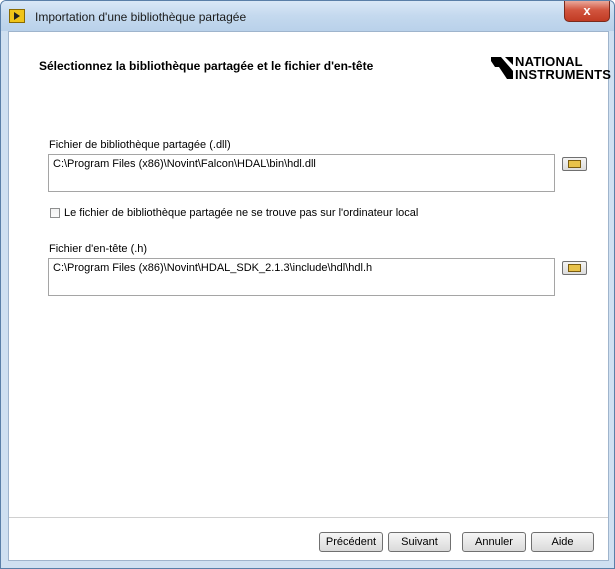  What do you see at coordinates (140, 145) in the screenshot?
I see `dll-field-label: Fichier de bibliothèque partagée (.dll)` at bounding box center [140, 145].